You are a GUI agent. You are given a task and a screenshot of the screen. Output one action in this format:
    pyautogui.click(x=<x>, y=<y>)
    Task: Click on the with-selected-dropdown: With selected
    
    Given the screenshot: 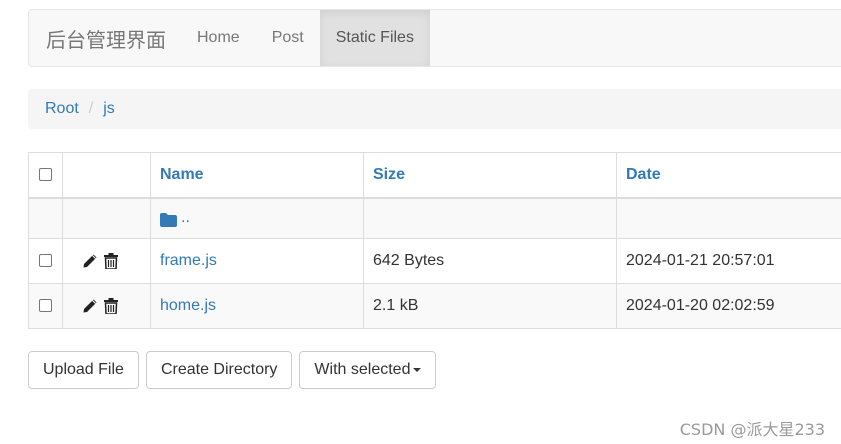 What is the action you would take?
    pyautogui.click(x=368, y=370)
    